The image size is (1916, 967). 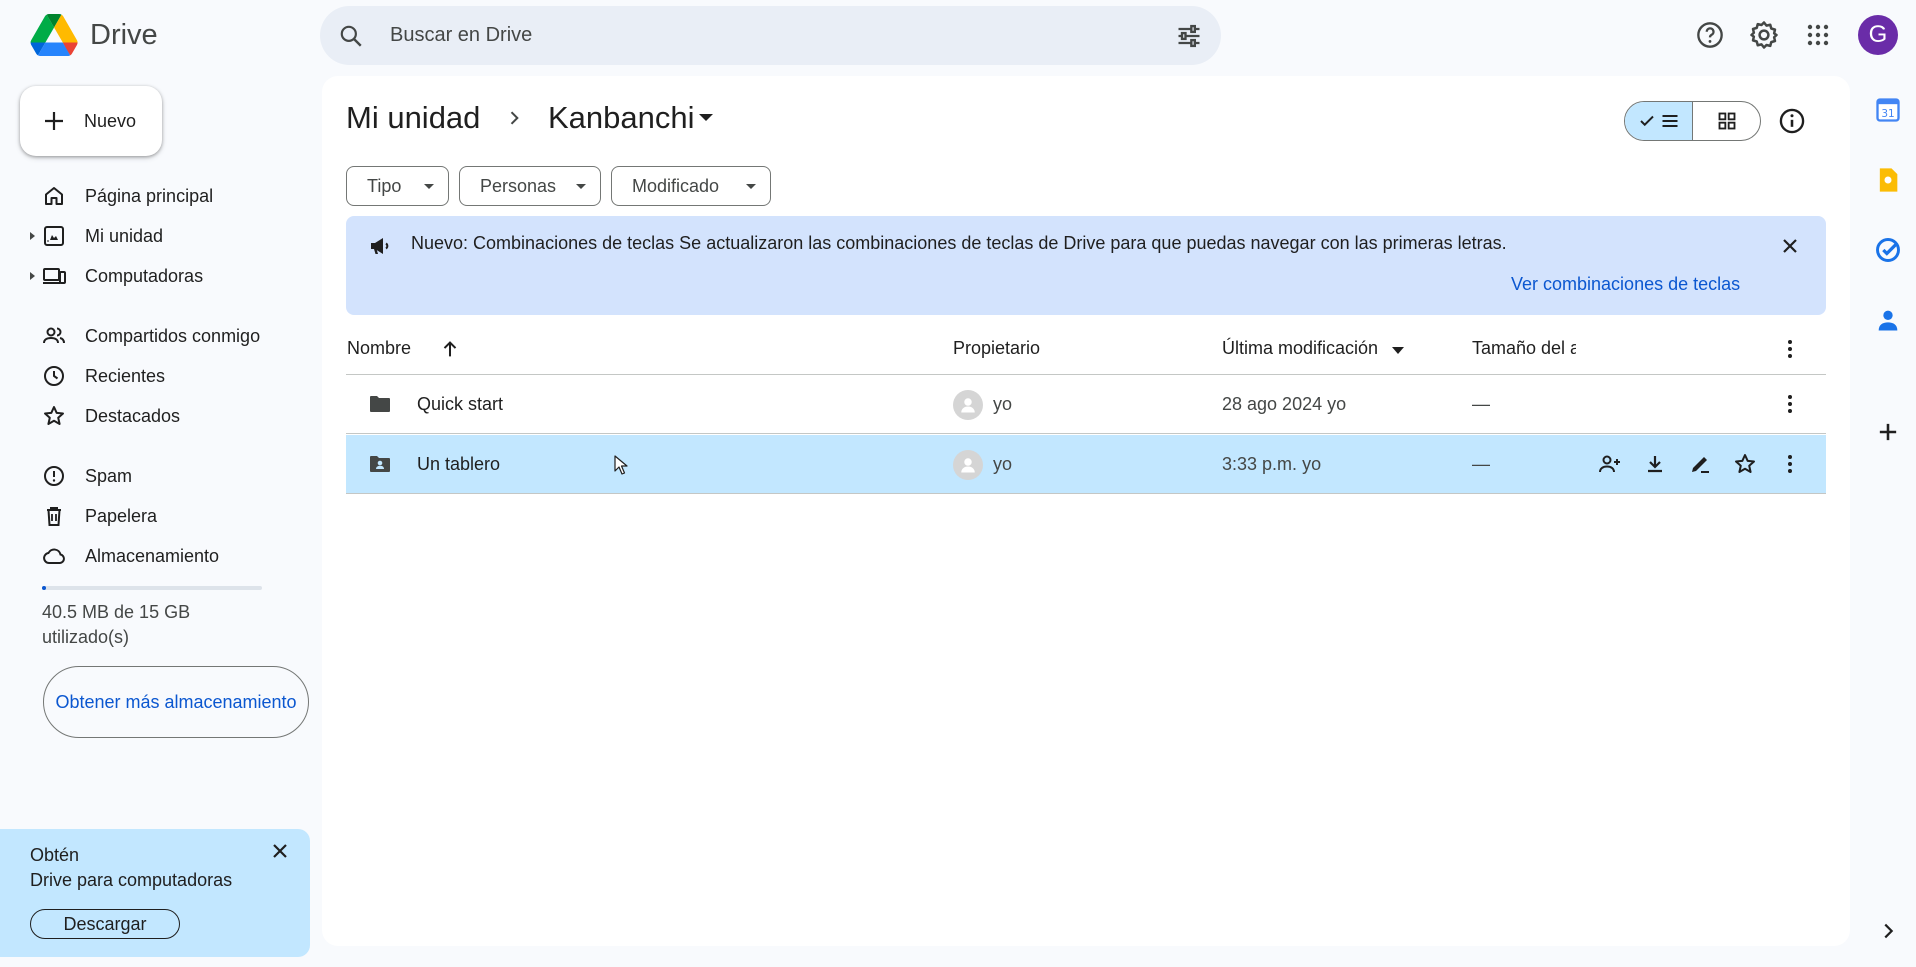 I want to click on info-icon, so click(x=1792, y=121).